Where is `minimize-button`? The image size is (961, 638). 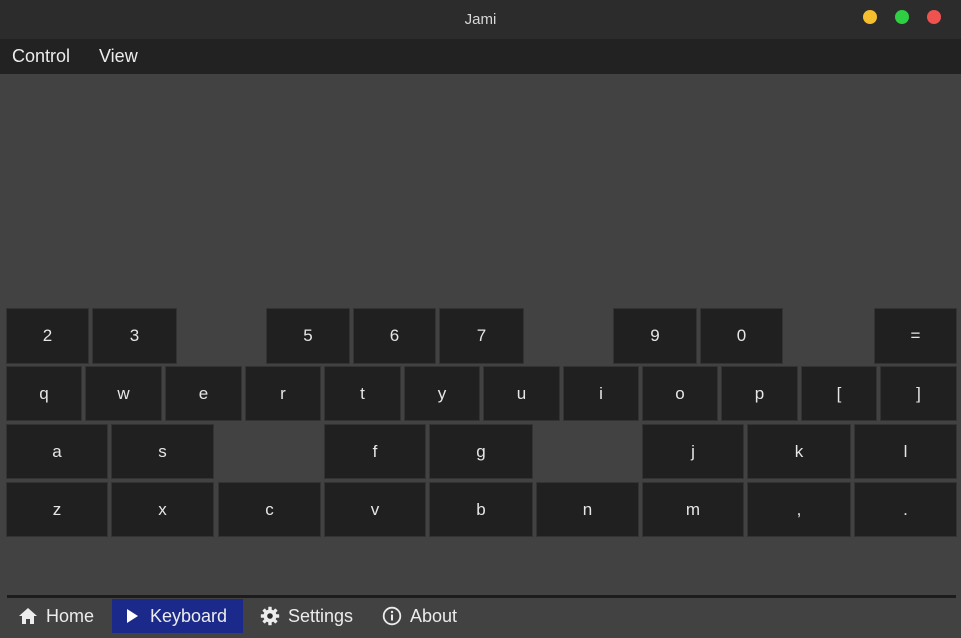
minimize-button is located at coordinates (870, 17).